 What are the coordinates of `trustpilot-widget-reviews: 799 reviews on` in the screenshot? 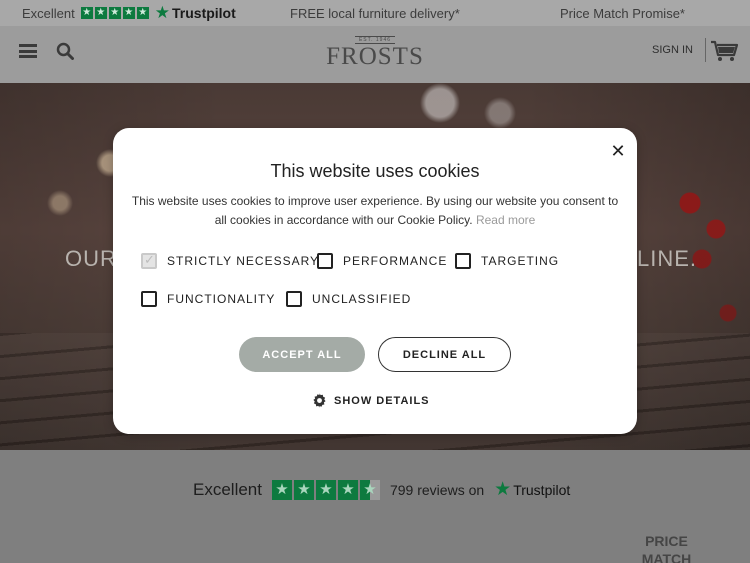 It's located at (437, 489).